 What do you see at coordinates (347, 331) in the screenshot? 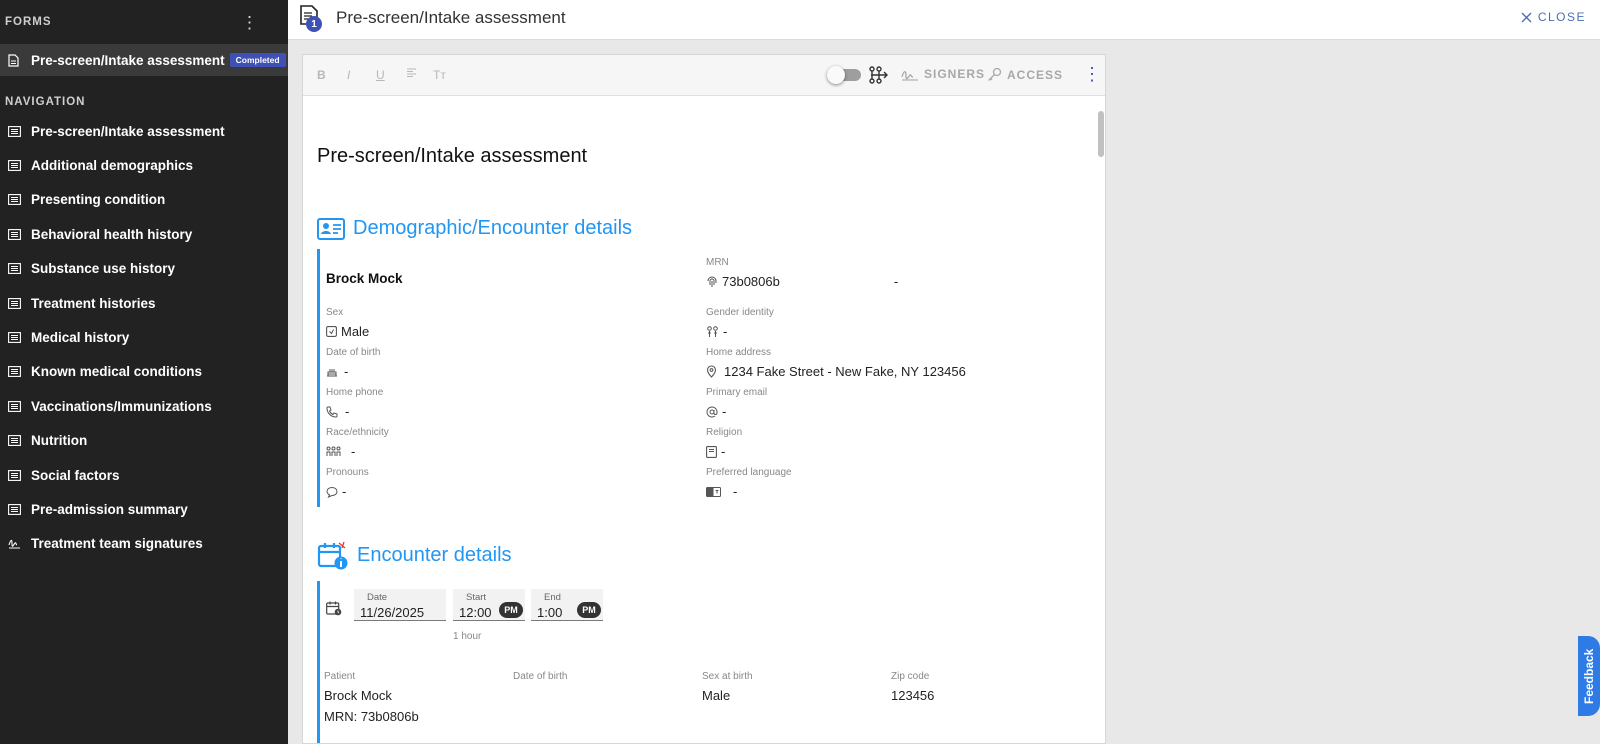
I see `sex-row: Male` at bounding box center [347, 331].